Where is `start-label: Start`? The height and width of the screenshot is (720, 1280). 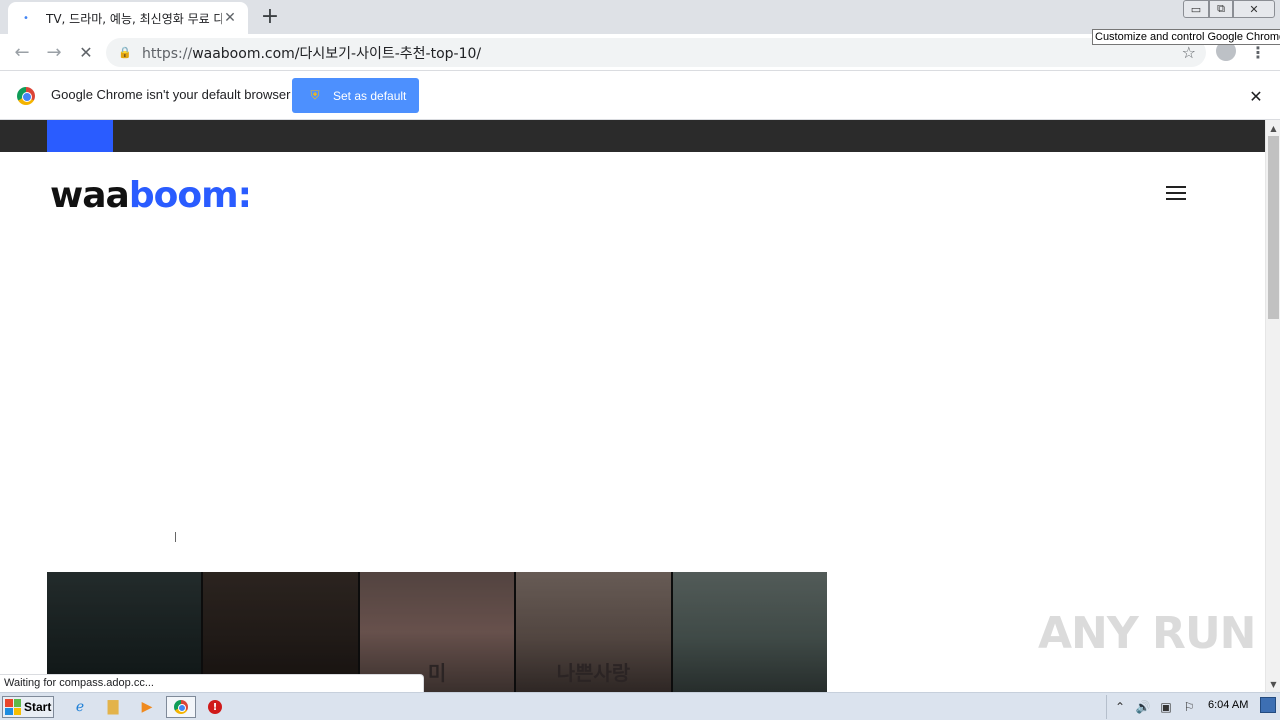
start-label: Start is located at coordinates (38, 707).